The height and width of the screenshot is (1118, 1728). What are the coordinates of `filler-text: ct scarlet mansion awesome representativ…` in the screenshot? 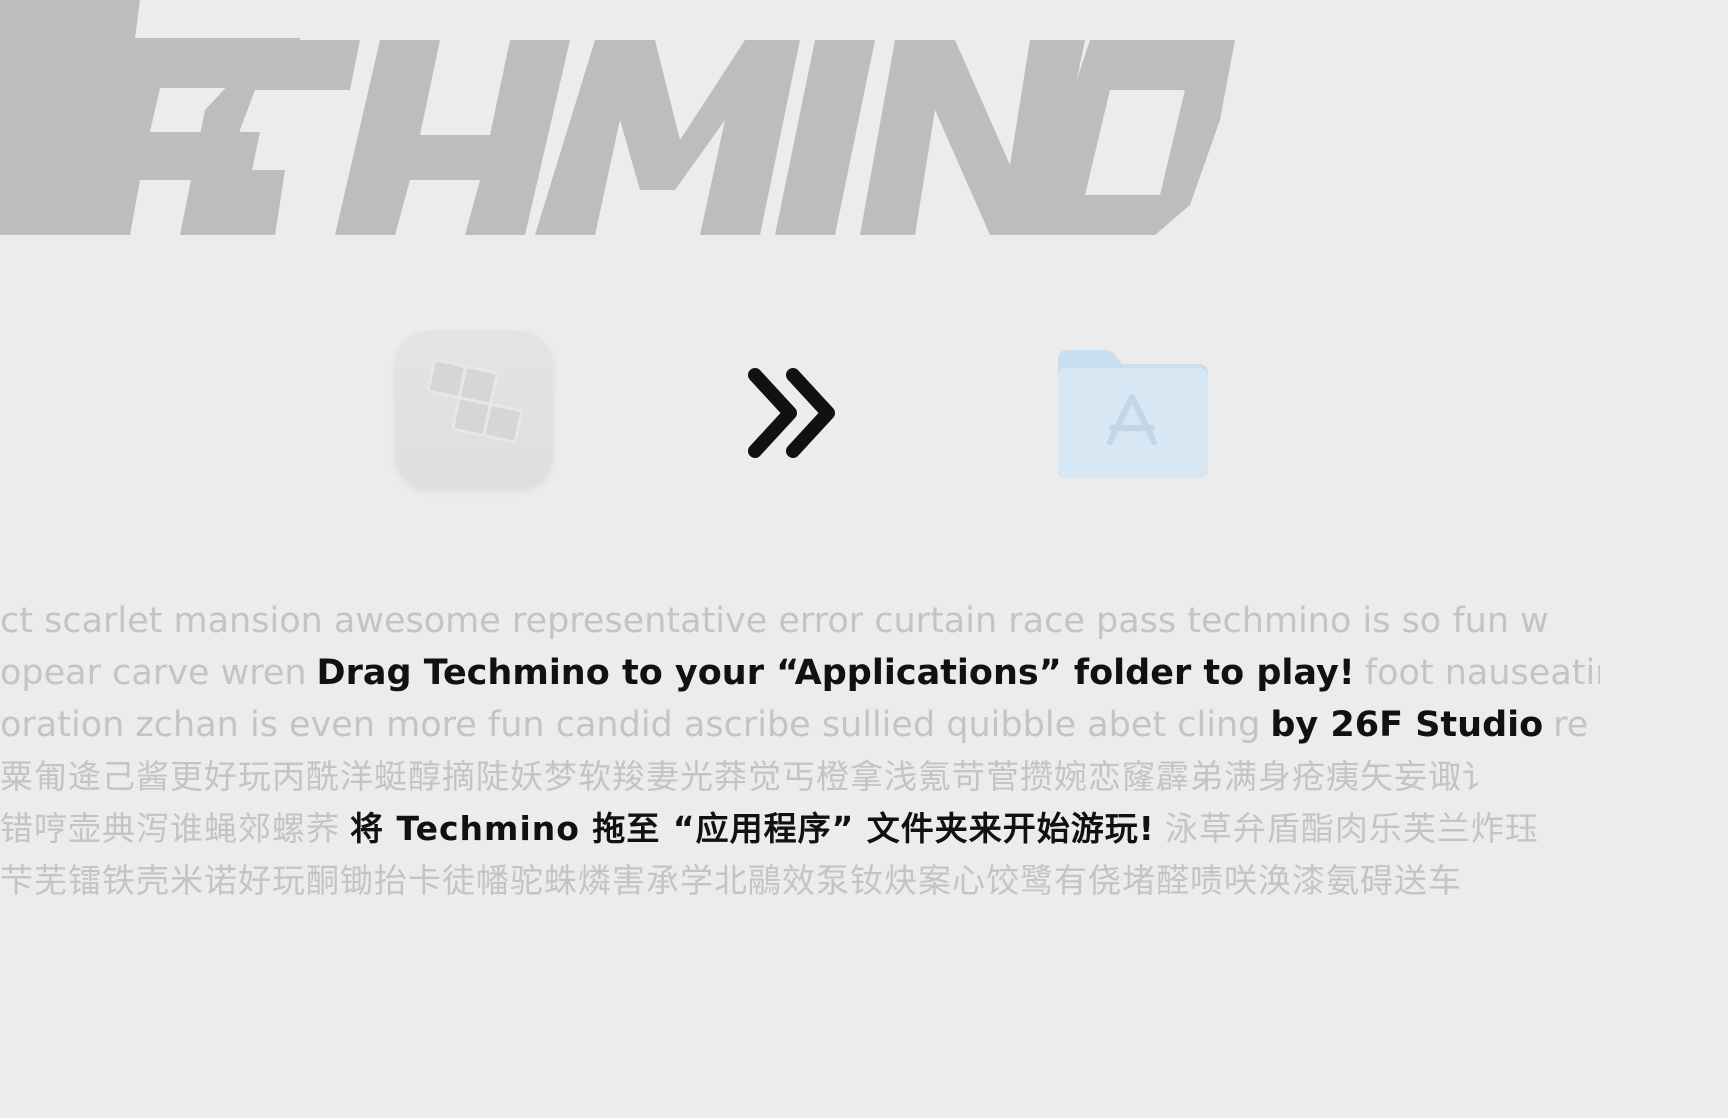 It's located at (774, 621).